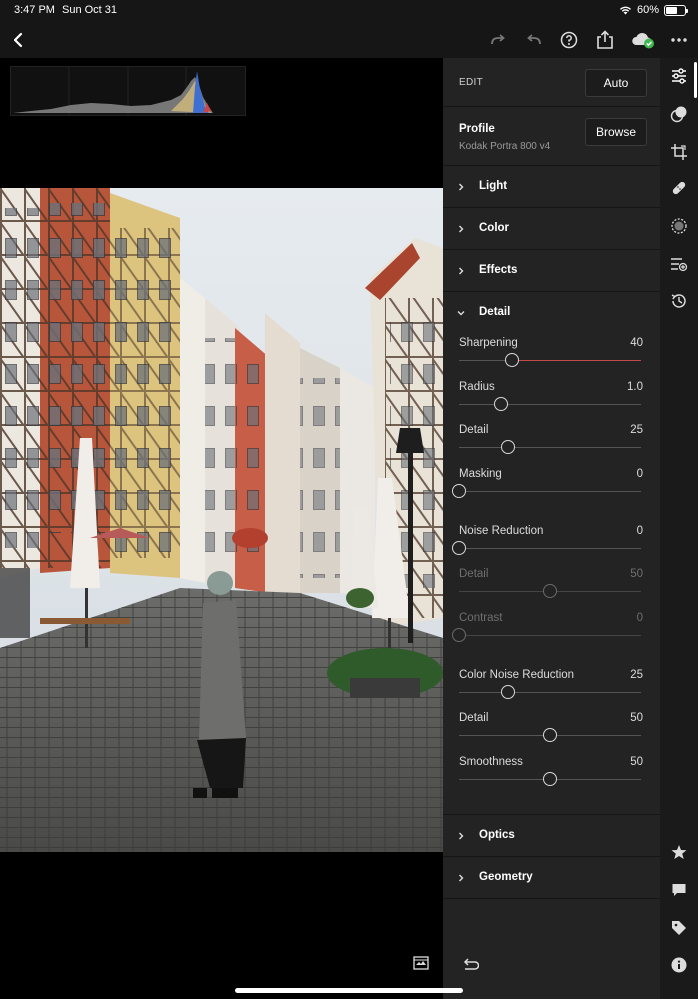 Image resolution: width=698 pixels, height=999 pixels. What do you see at coordinates (551, 878) in the screenshot?
I see `section-geometry: Geometry` at bounding box center [551, 878].